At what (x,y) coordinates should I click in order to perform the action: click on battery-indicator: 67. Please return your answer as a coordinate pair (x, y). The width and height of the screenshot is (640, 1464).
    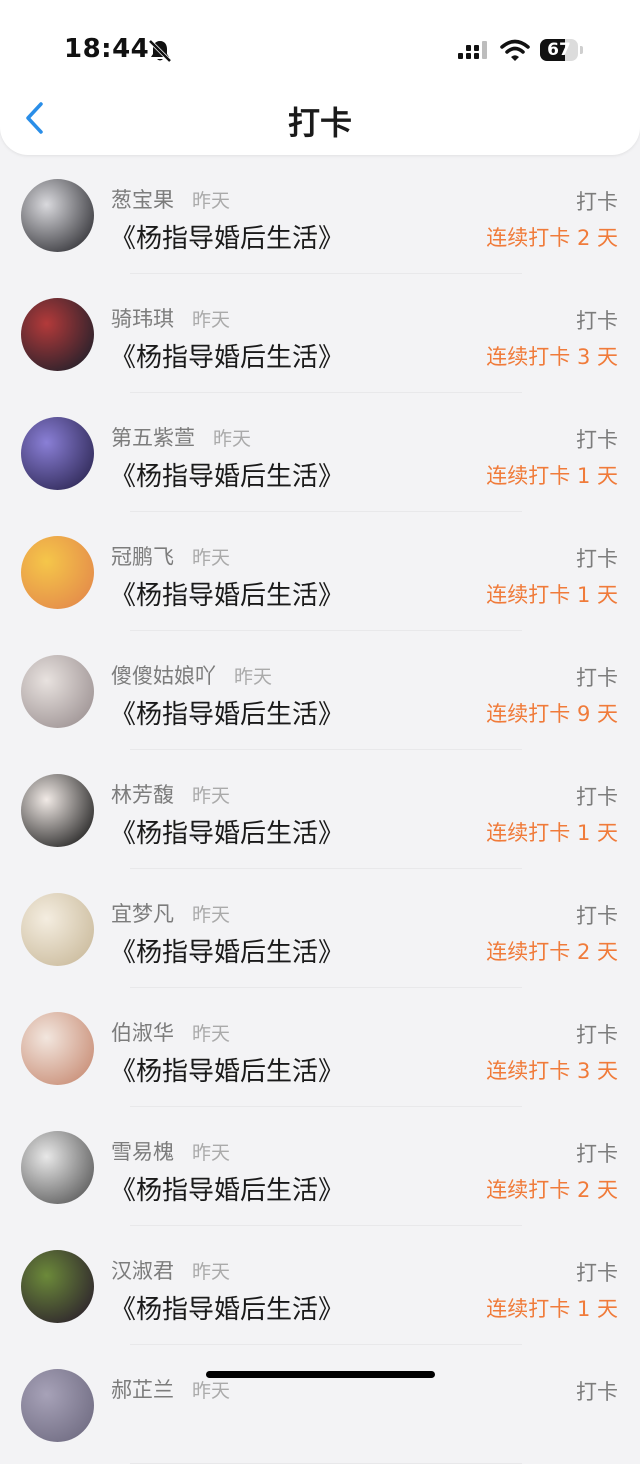
    Looking at the image, I should click on (559, 50).